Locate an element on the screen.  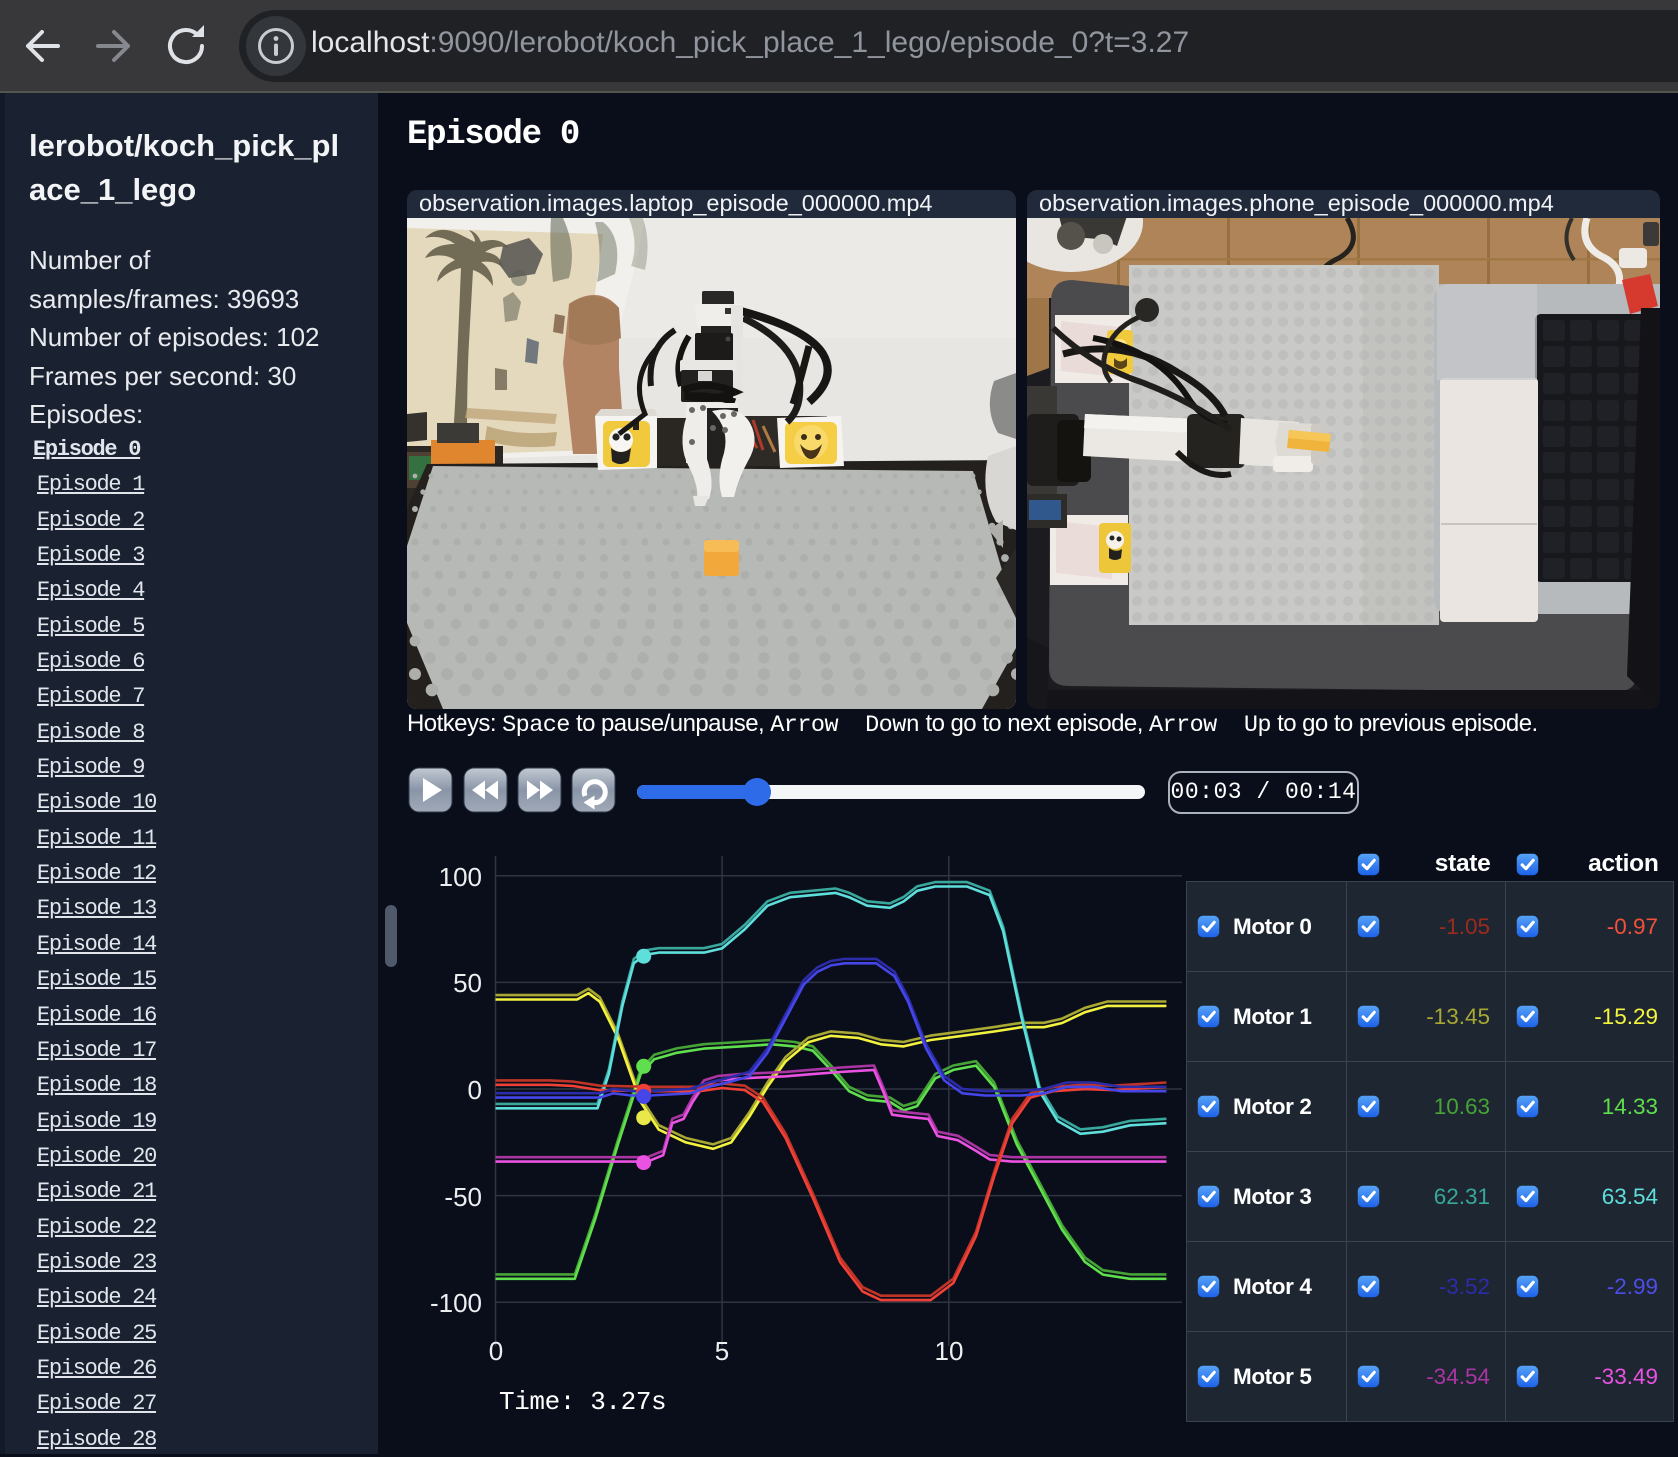
svg-text: -50 is located at coordinates (463, 1197).